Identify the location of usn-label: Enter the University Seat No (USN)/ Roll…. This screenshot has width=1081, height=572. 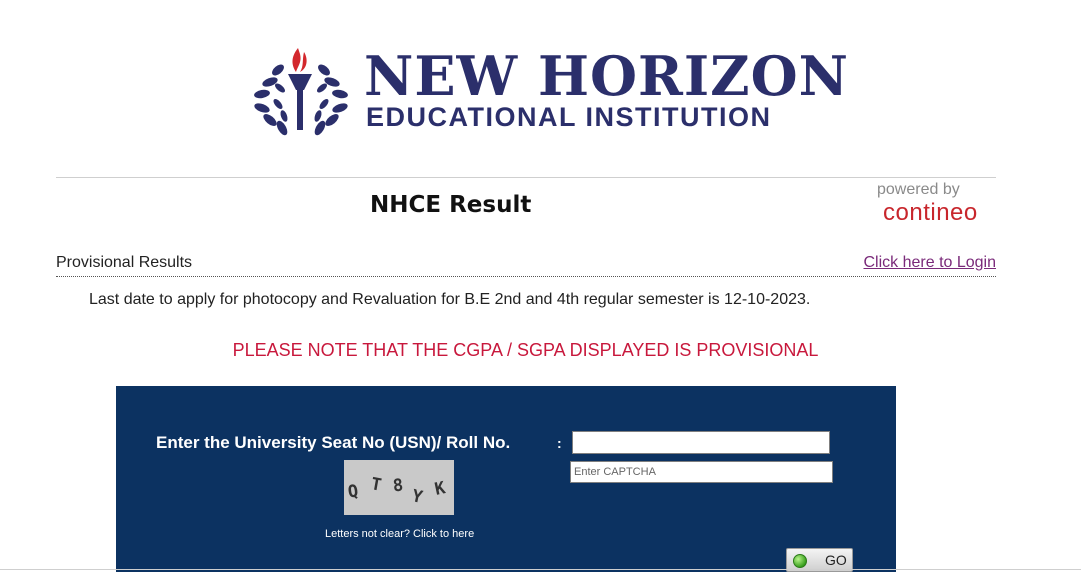
(333, 442).